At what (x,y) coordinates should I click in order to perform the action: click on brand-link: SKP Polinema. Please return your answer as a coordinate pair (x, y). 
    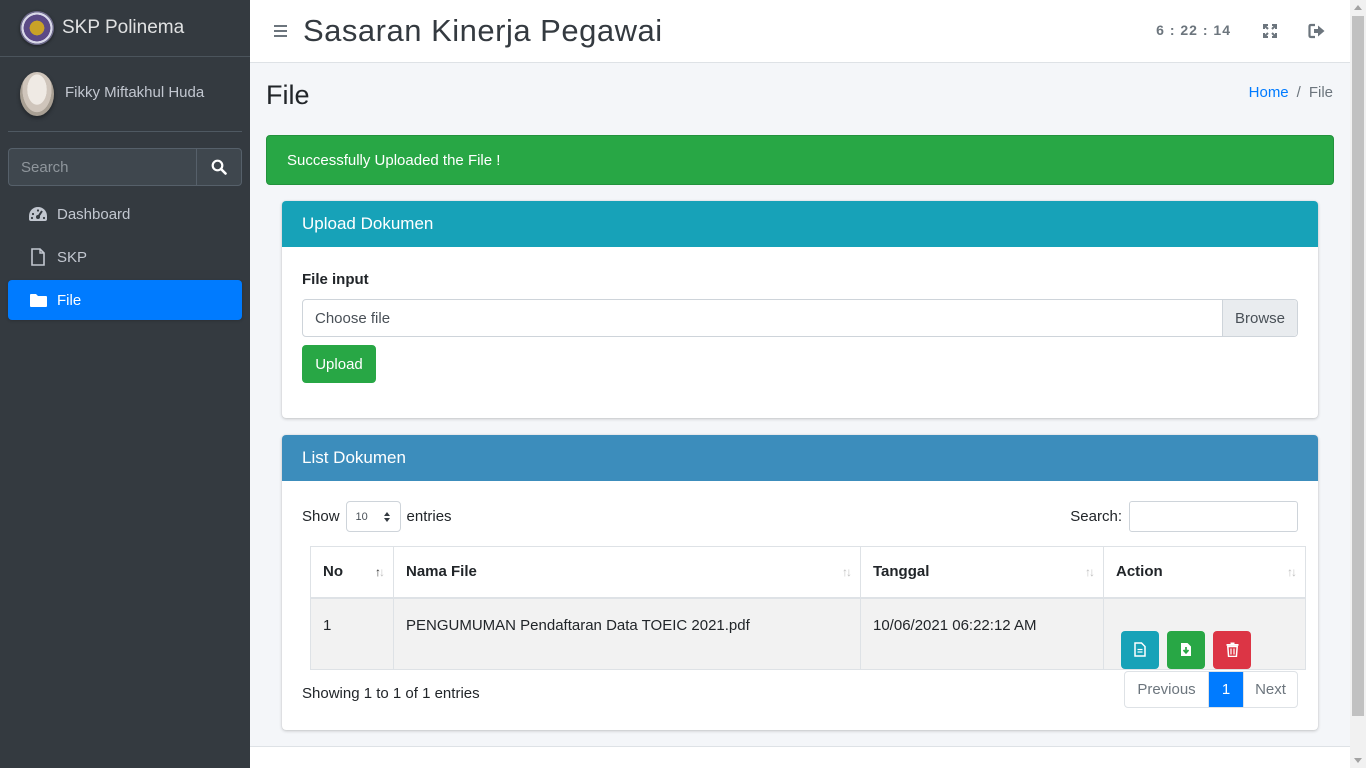
    Looking at the image, I should click on (125, 28).